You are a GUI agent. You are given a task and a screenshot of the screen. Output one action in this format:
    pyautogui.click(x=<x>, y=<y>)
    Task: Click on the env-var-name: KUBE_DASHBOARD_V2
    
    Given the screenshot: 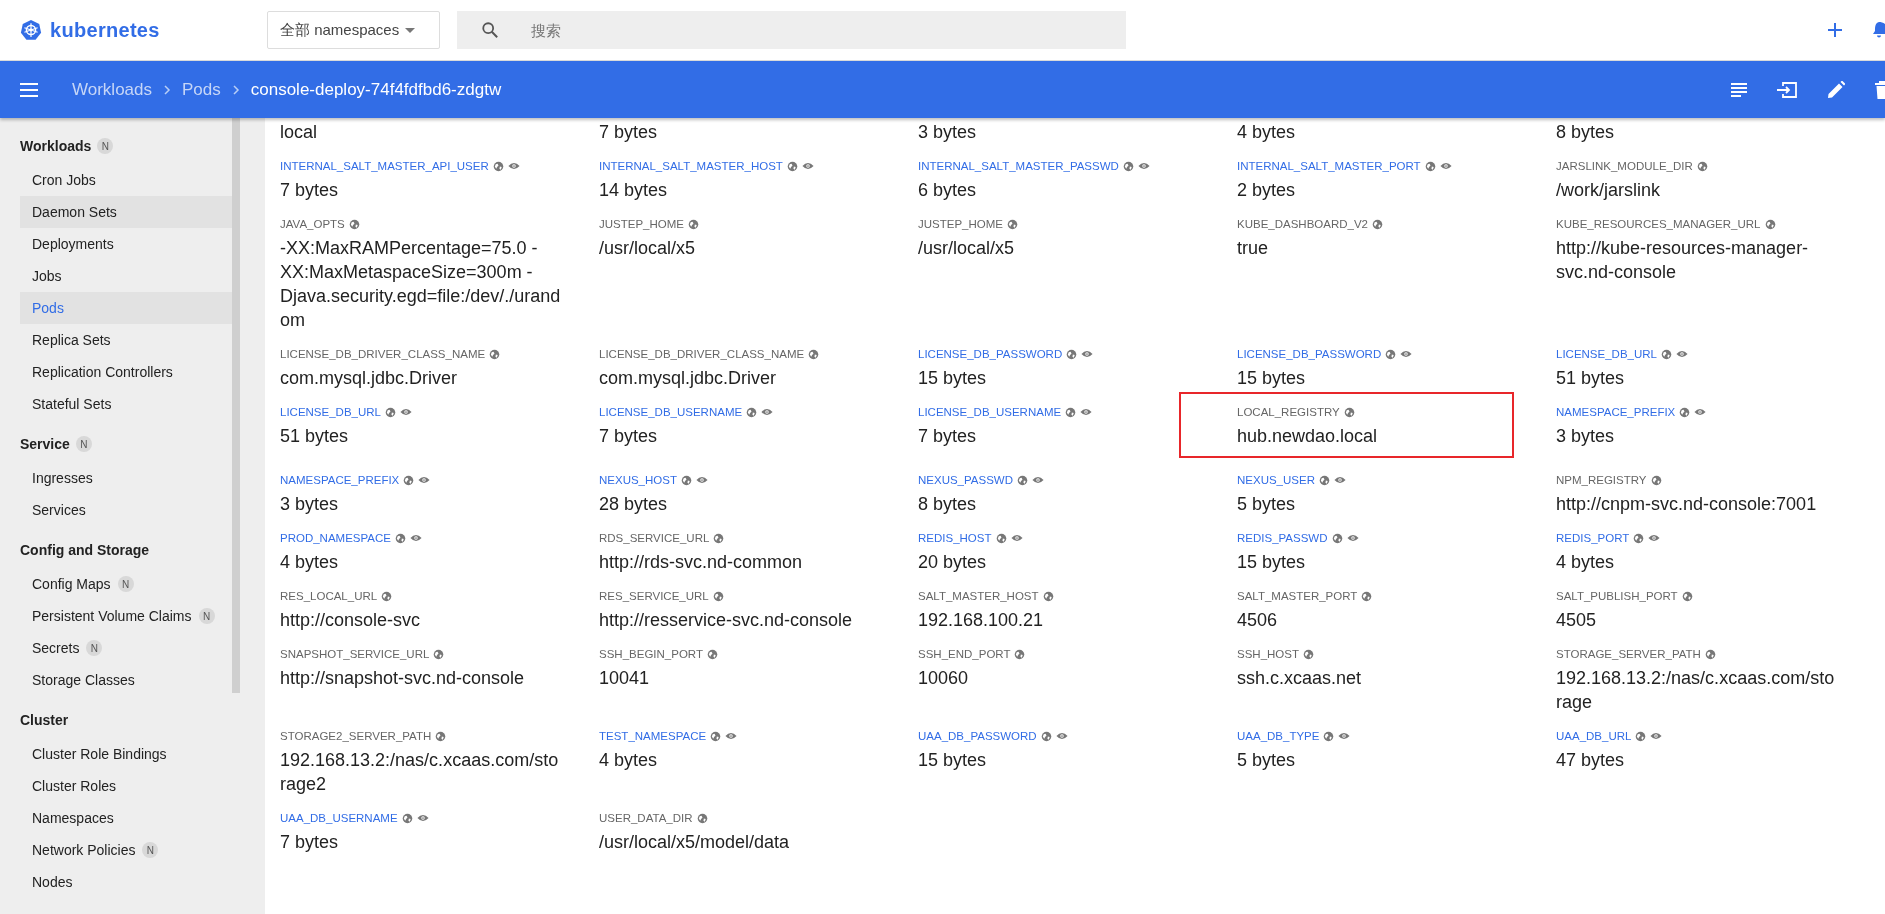 What is the action you would take?
    pyautogui.click(x=1303, y=224)
    